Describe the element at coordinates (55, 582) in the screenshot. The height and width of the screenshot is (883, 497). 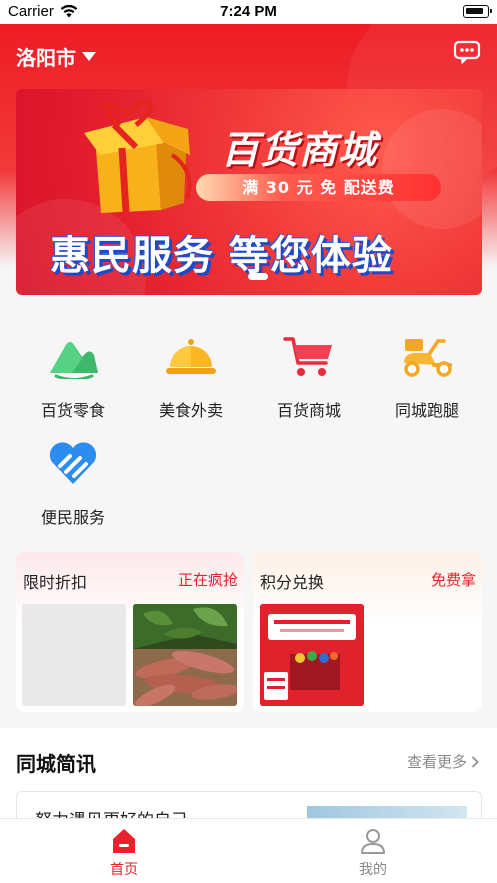
I see `flash-sale-title: 限时折扣` at that location.